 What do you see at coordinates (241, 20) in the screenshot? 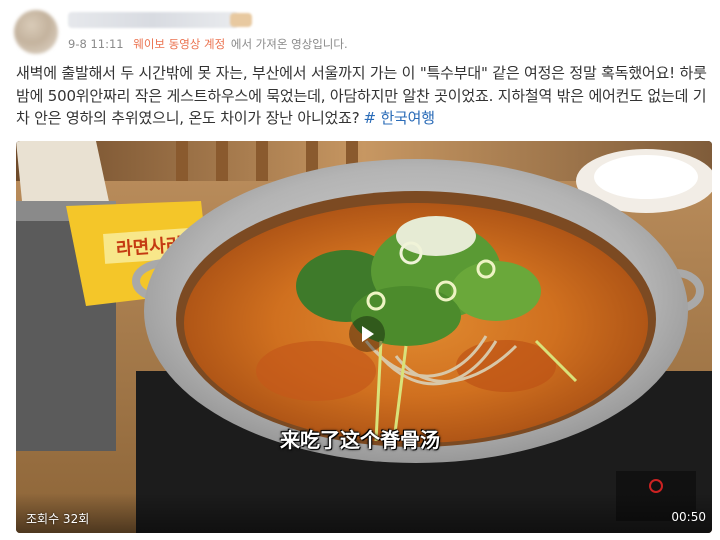
I see `user-badge` at bounding box center [241, 20].